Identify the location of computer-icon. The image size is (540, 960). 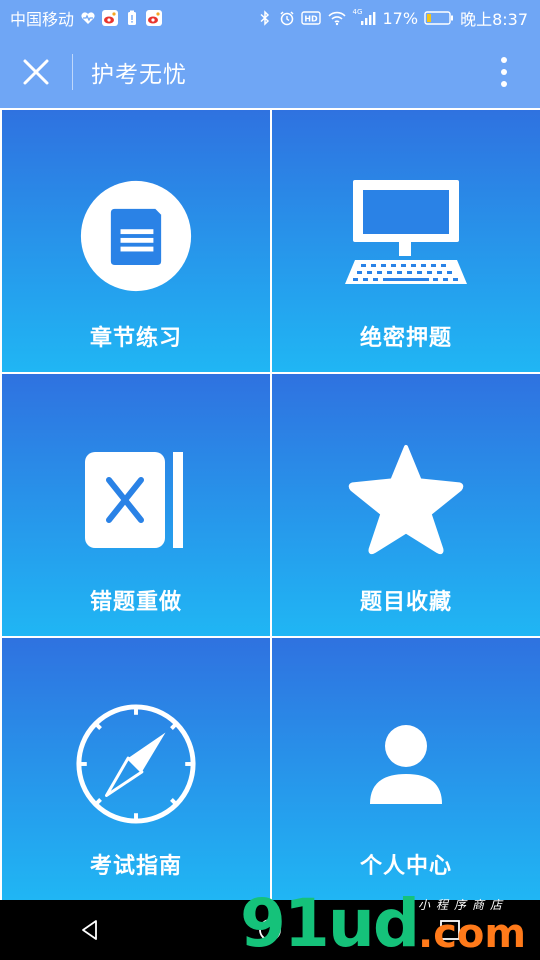
(406, 236).